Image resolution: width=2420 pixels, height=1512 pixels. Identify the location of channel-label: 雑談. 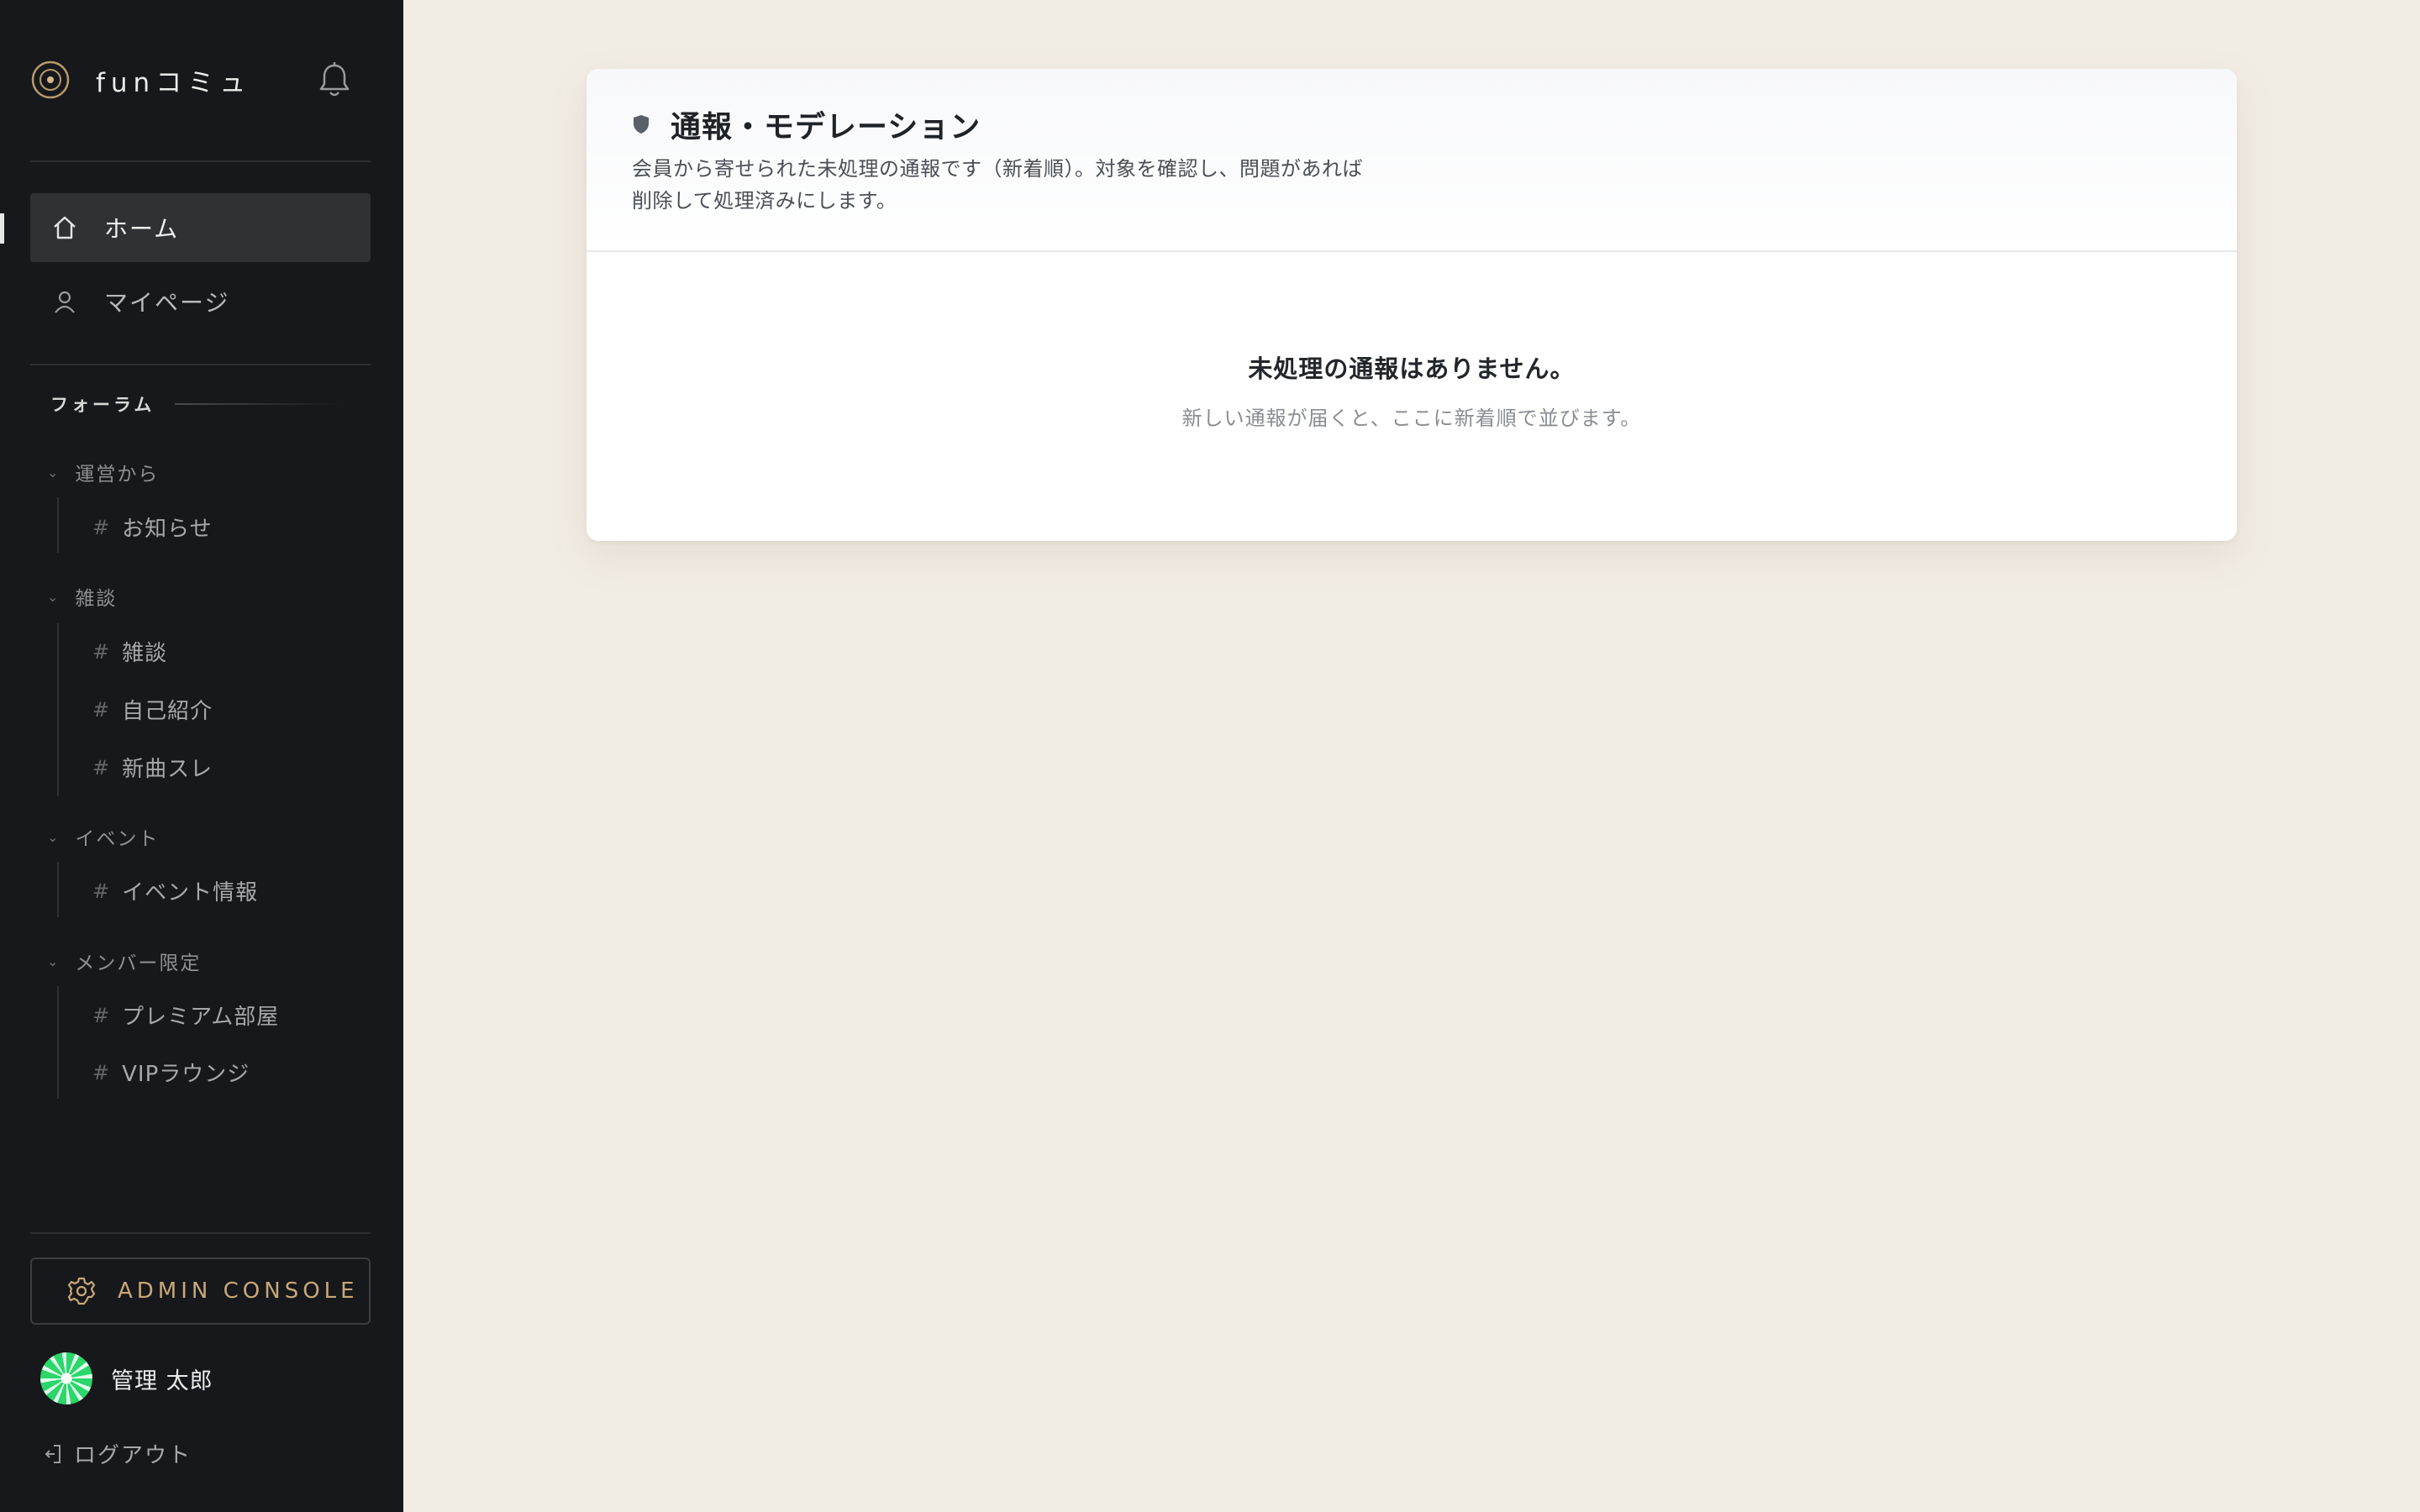
(145, 653).